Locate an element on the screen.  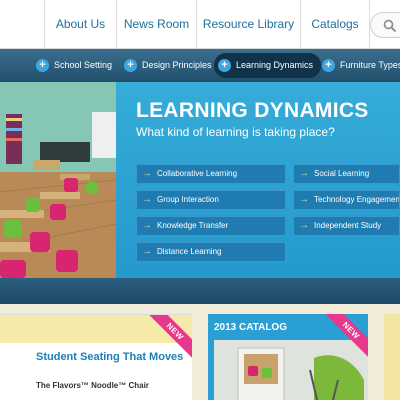
option-technology-engagement: → Technology Engagement is located at coordinates (346, 200).